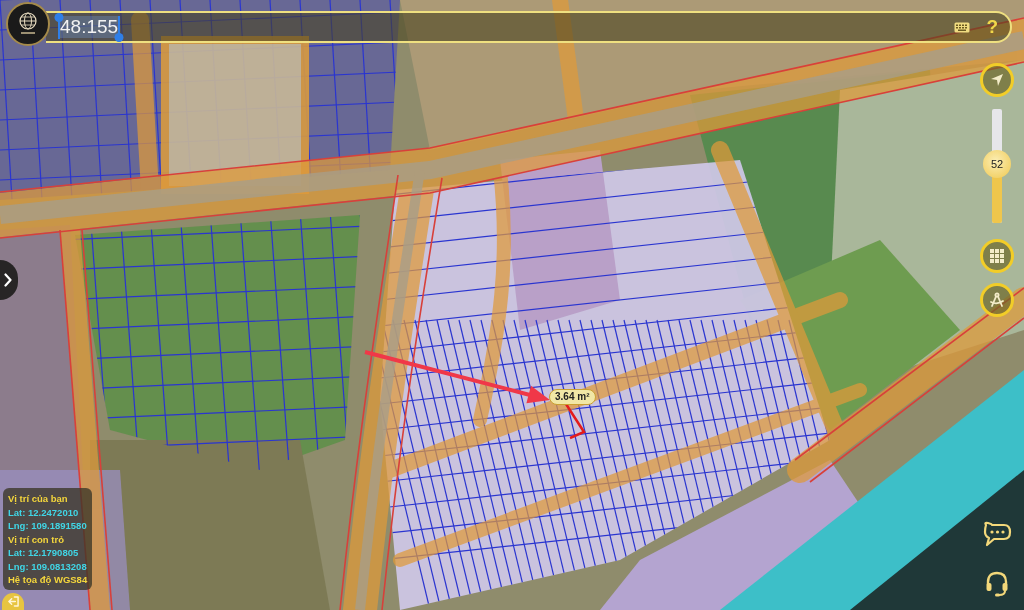  I want to click on section-heading: Hệ tọa độ WGS84, so click(48, 580).